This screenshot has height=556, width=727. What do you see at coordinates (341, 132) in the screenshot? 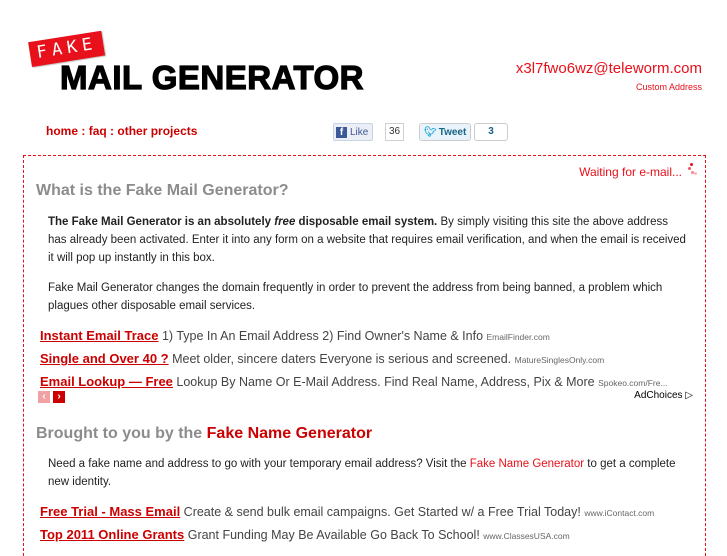
I see `facebook-icon: f` at bounding box center [341, 132].